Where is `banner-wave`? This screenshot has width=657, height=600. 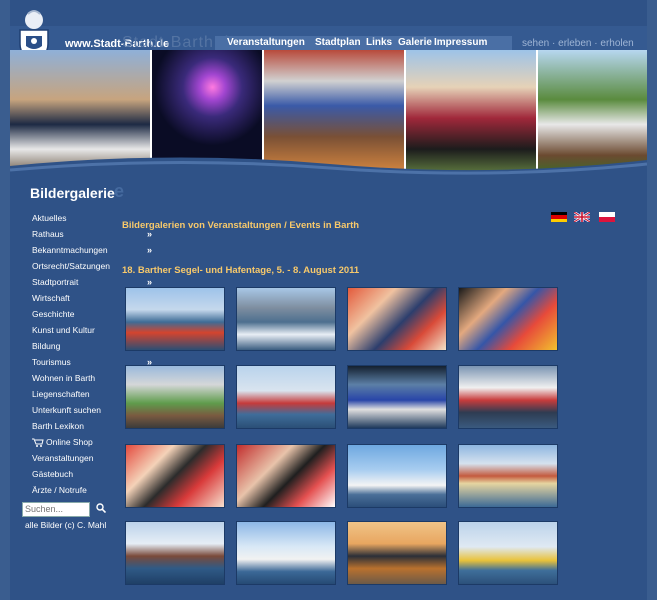
banner-wave is located at coordinates (328, 169).